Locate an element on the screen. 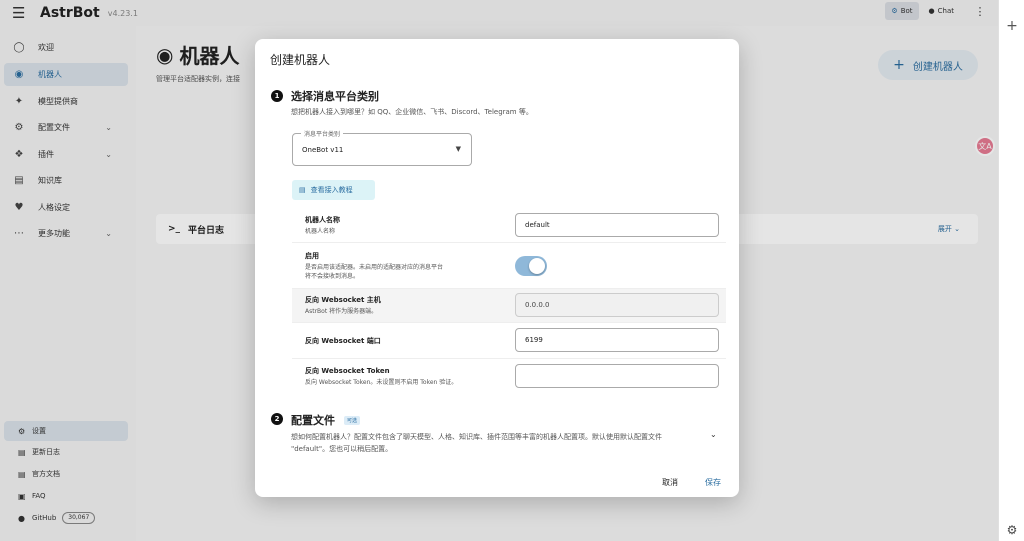  dialog-title: 创建机器人 is located at coordinates (300, 60).